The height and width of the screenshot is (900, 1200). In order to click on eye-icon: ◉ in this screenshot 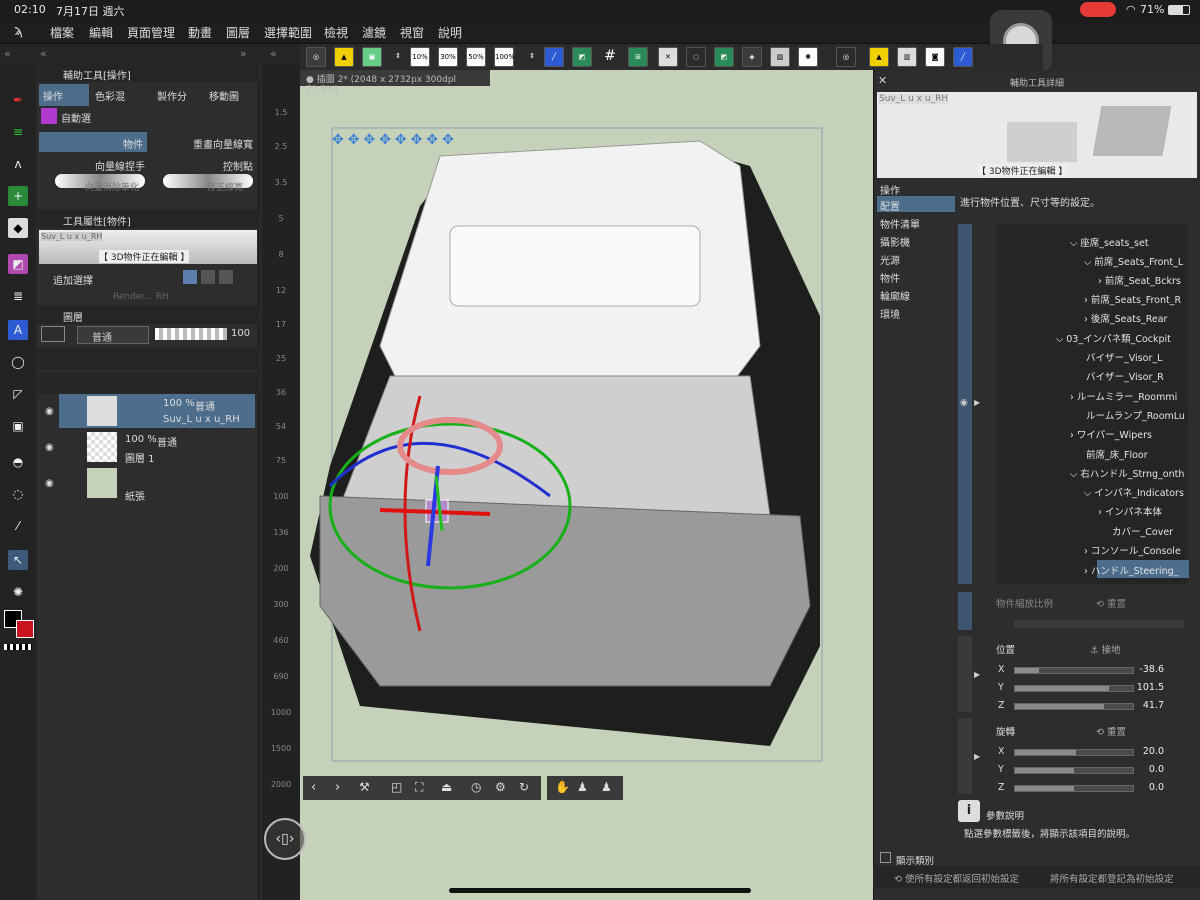, I will do `click(49, 411)`.